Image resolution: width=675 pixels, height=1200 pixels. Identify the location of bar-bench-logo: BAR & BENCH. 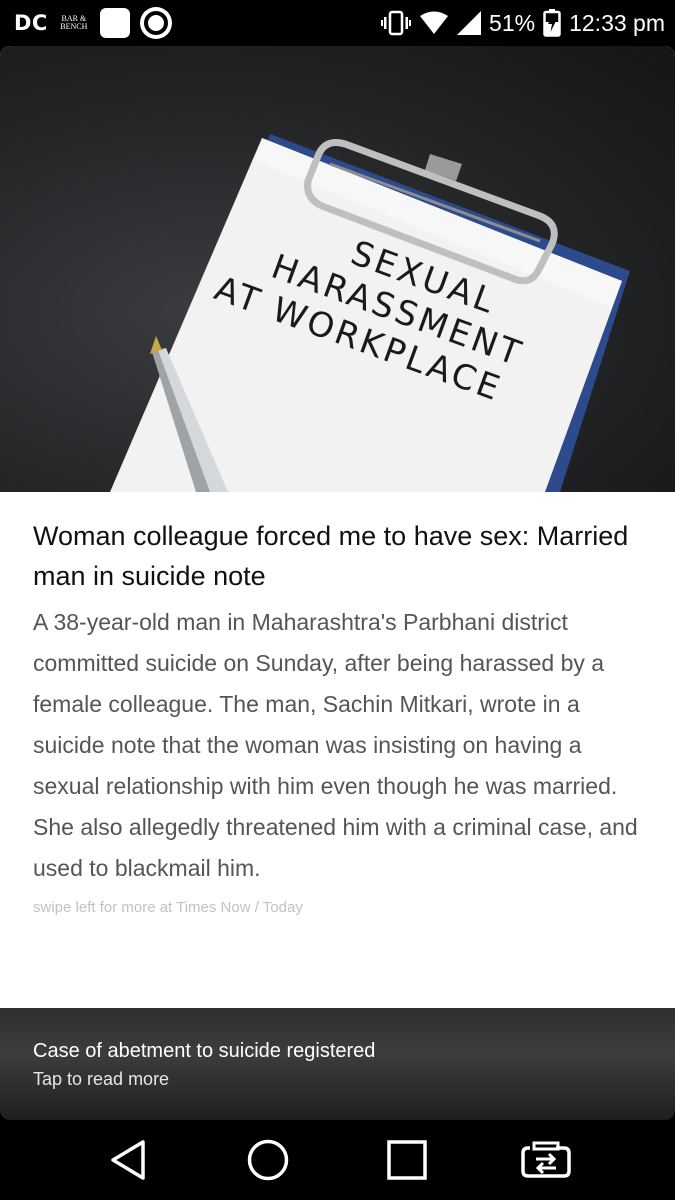
(74, 22).